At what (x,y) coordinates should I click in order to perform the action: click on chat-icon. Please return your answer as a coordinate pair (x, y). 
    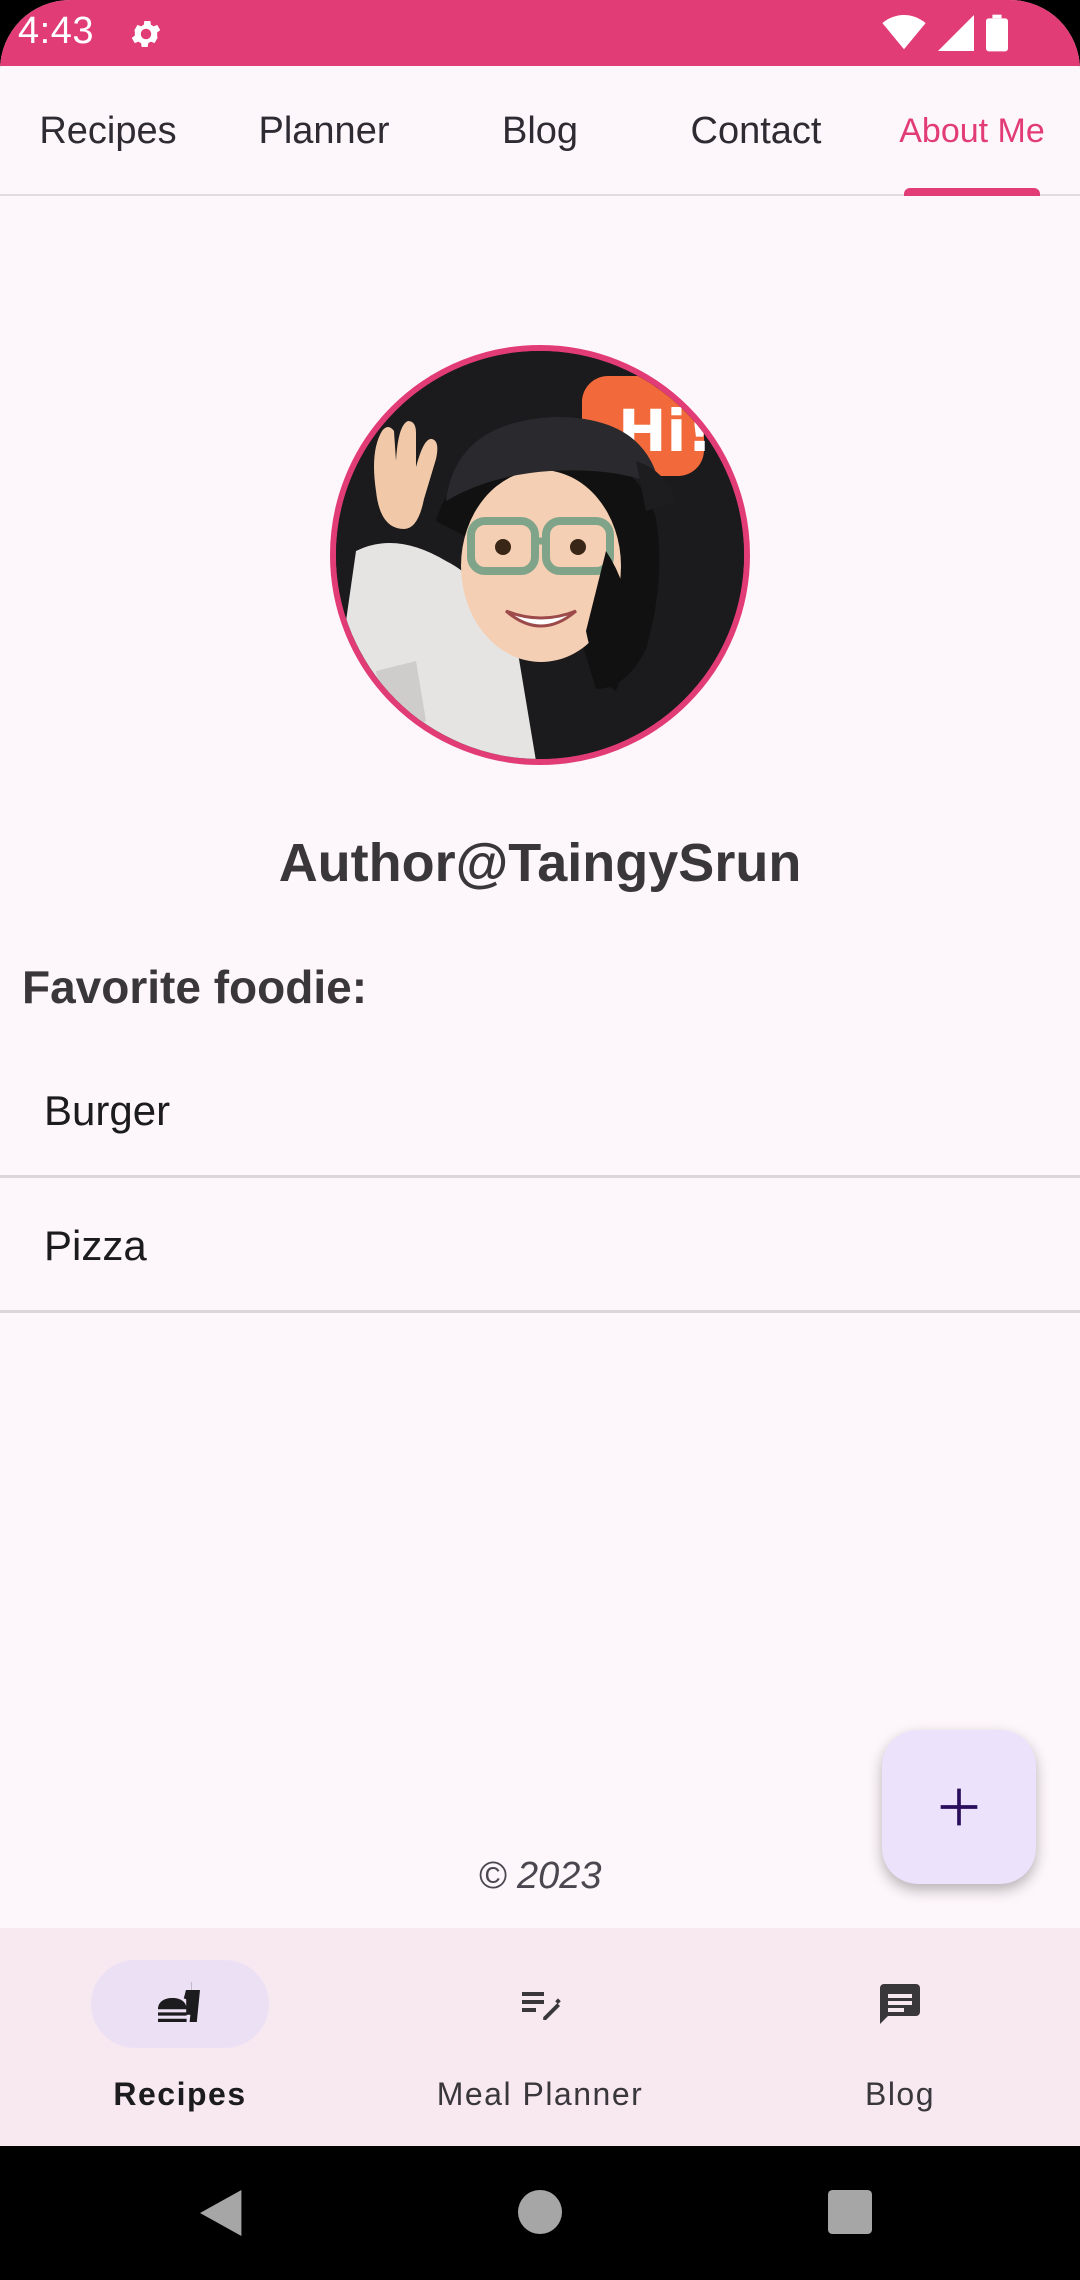
    Looking at the image, I should click on (900, 2004).